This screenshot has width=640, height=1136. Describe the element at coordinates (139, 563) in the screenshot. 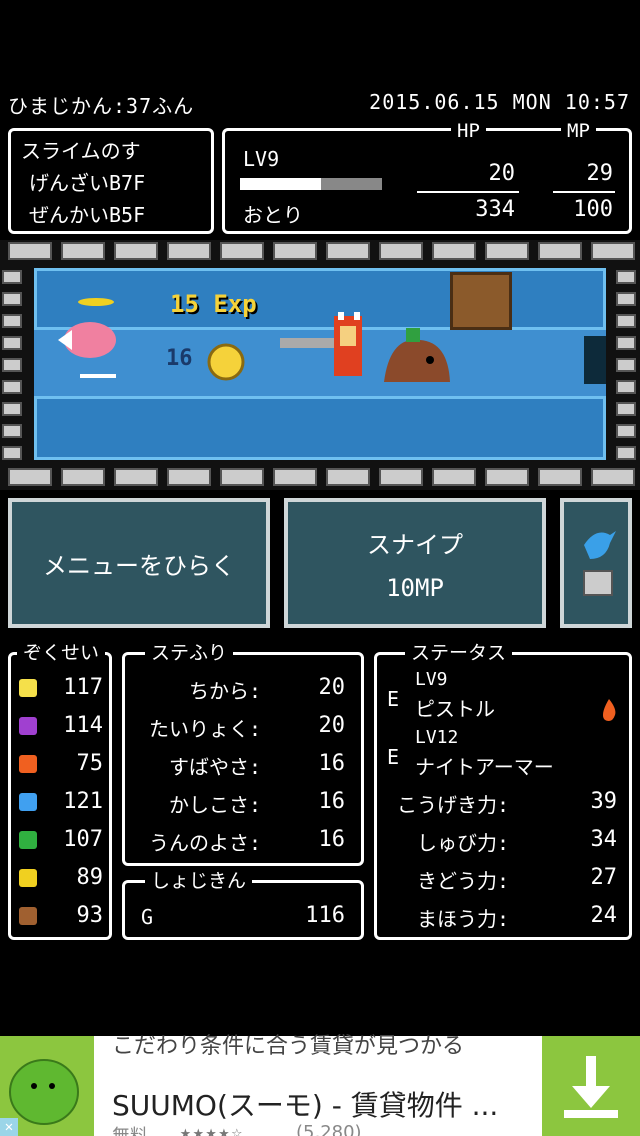

I see `open-menu-button: メニューをひらく` at that location.